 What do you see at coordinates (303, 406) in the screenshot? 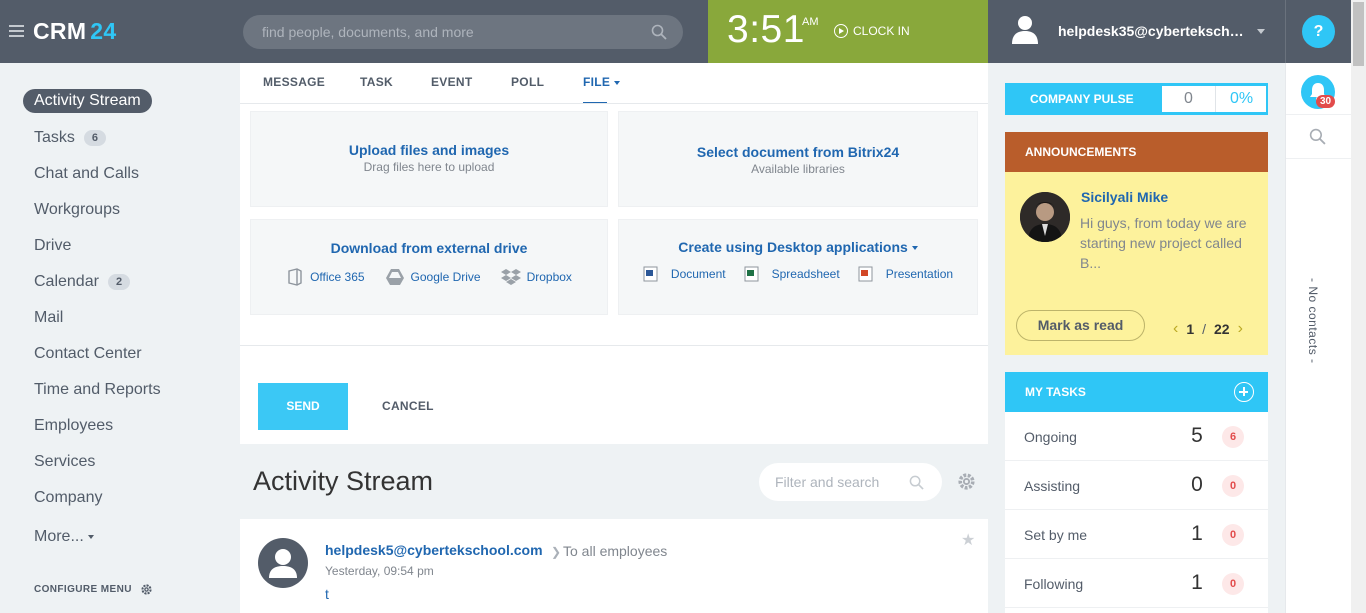
I see `send-button: SEND` at bounding box center [303, 406].